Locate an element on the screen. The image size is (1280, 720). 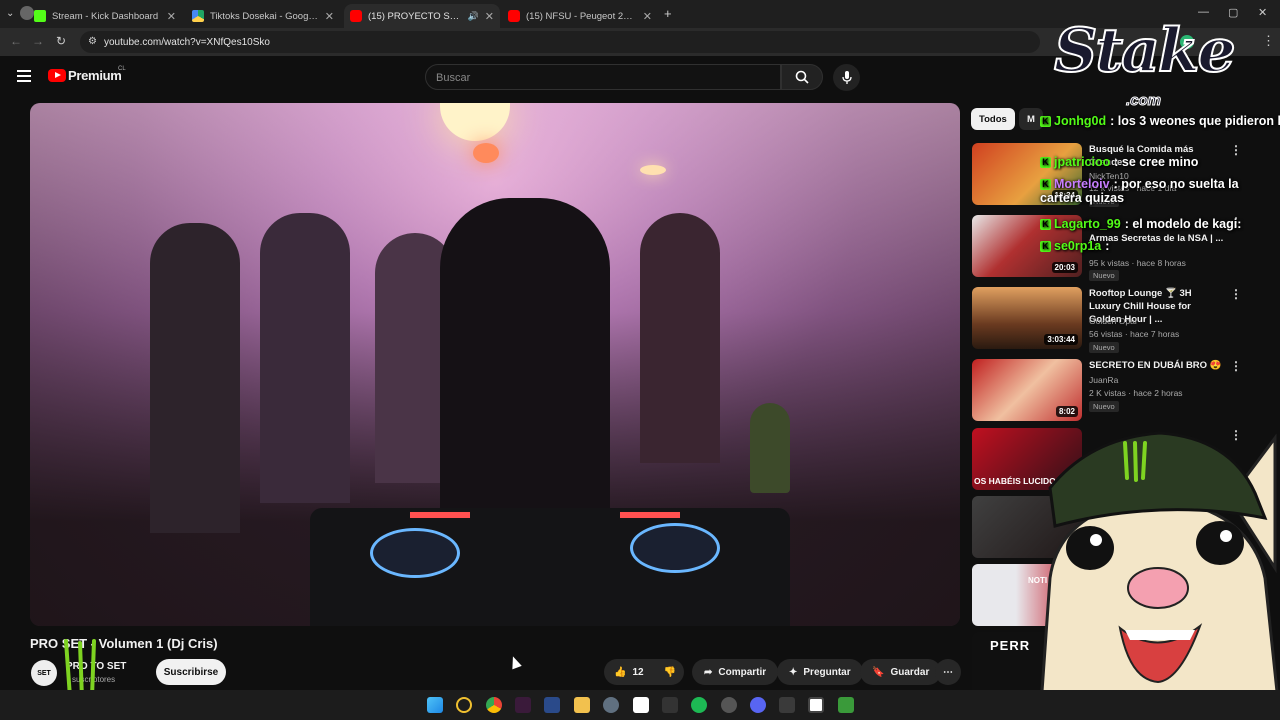
dj-person is located at coordinates (525, 363).